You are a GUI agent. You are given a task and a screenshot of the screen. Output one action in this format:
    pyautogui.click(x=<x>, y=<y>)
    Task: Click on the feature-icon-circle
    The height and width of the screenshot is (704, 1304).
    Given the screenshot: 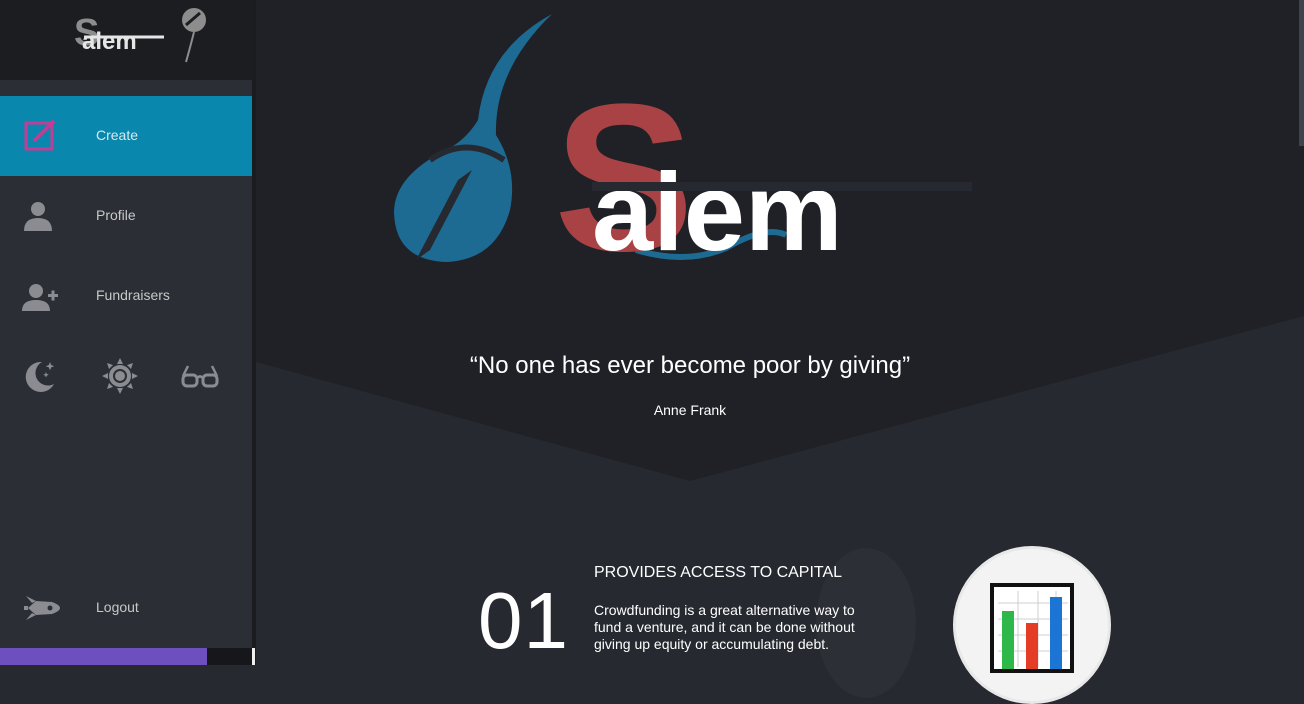 What is the action you would take?
    pyautogui.click(x=1032, y=625)
    